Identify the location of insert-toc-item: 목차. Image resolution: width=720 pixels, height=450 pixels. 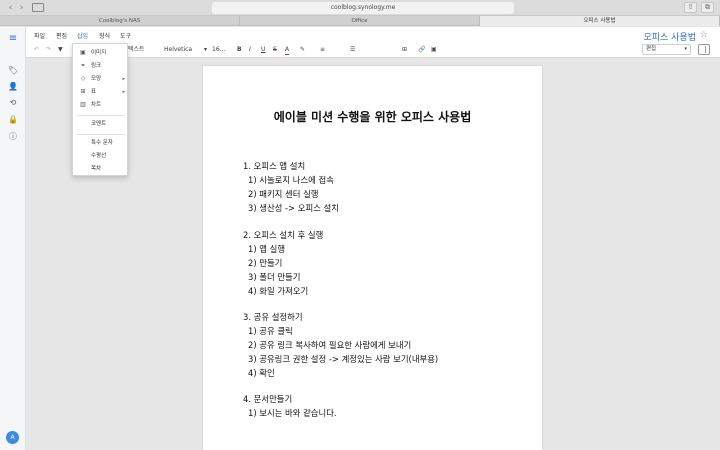
(101, 169).